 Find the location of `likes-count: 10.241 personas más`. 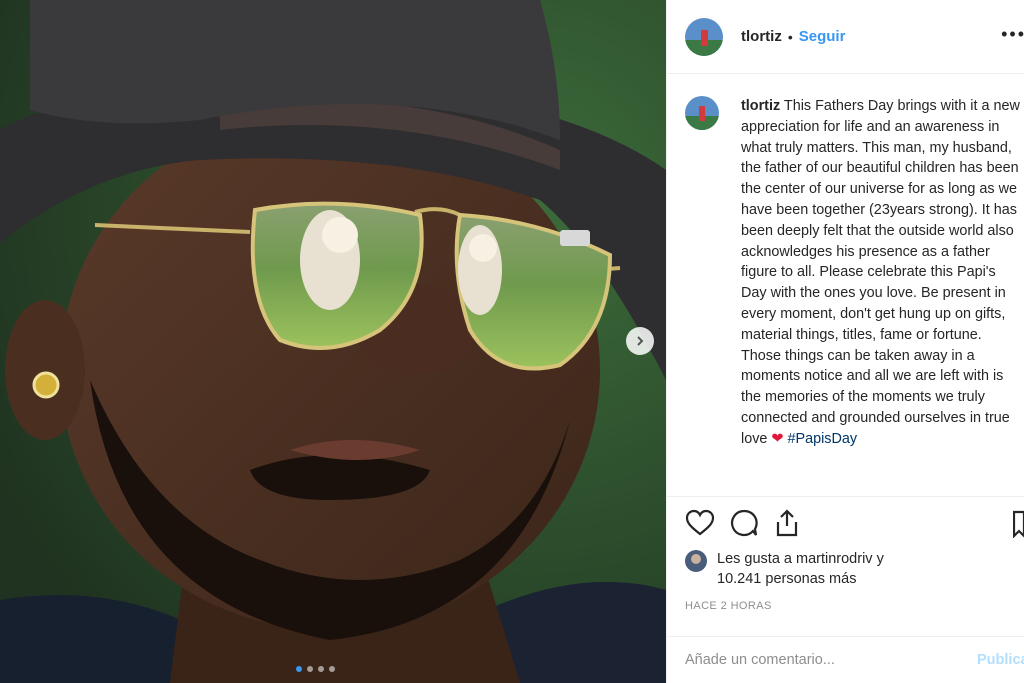

likes-count: 10.241 personas más is located at coordinates (800, 579).